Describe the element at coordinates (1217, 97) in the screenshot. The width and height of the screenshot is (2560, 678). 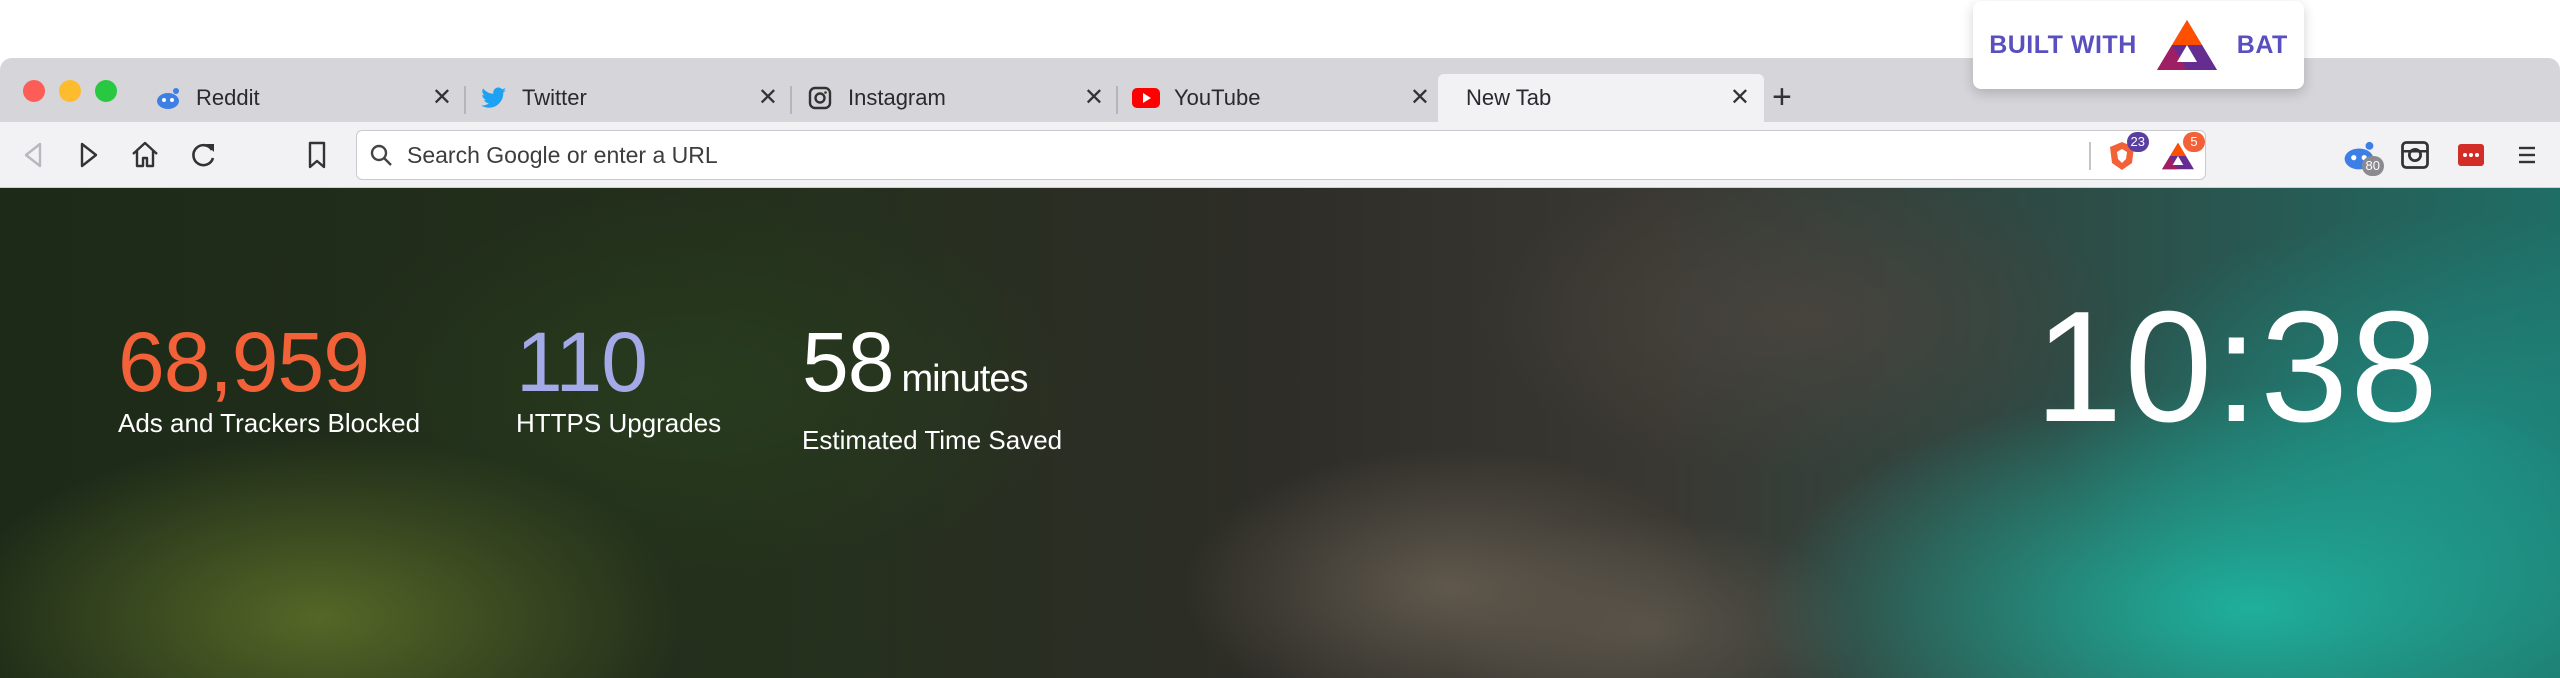
I see `tab-label: YouTube` at that location.